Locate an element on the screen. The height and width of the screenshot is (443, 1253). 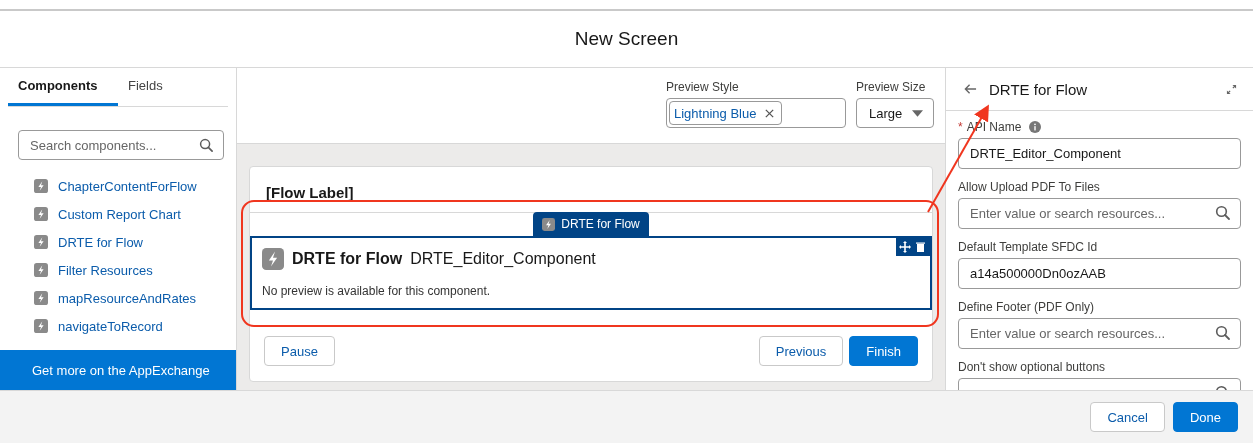
component-item: mapResourceAndRates is located at coordinates (127, 298).